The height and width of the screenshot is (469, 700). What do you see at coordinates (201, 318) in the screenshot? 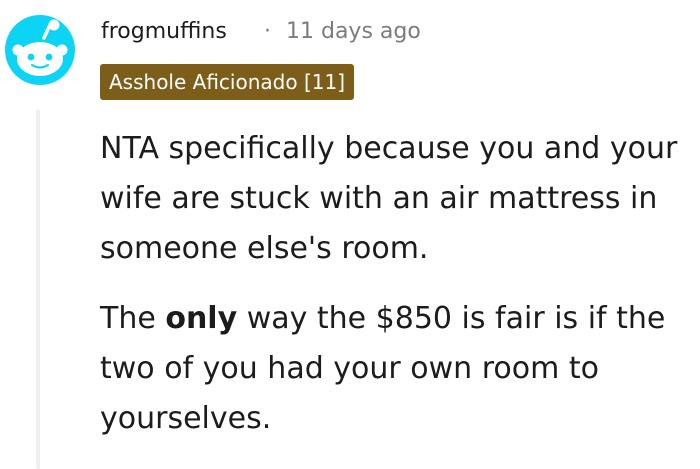
I see `paragraph-2-emphasis: only` at bounding box center [201, 318].